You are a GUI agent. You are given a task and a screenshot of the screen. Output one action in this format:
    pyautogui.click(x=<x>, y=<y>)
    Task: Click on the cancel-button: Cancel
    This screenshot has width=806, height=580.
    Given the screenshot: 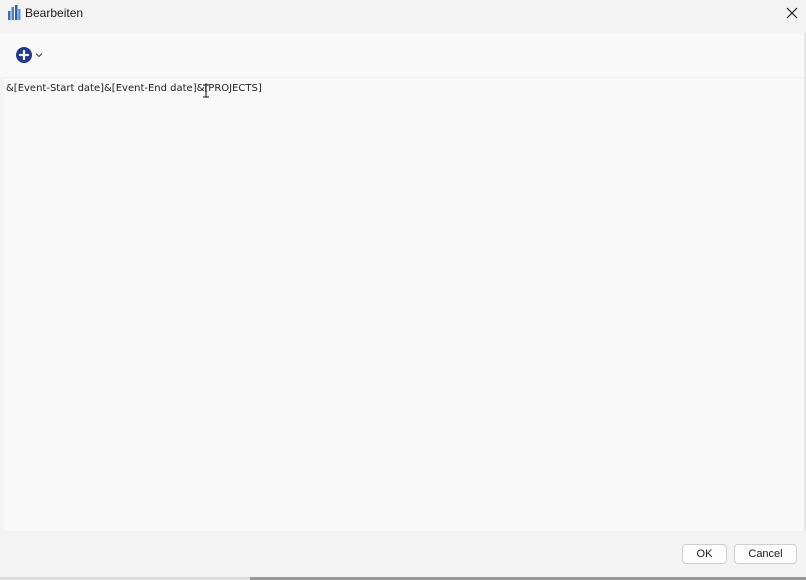 What is the action you would take?
    pyautogui.click(x=765, y=554)
    